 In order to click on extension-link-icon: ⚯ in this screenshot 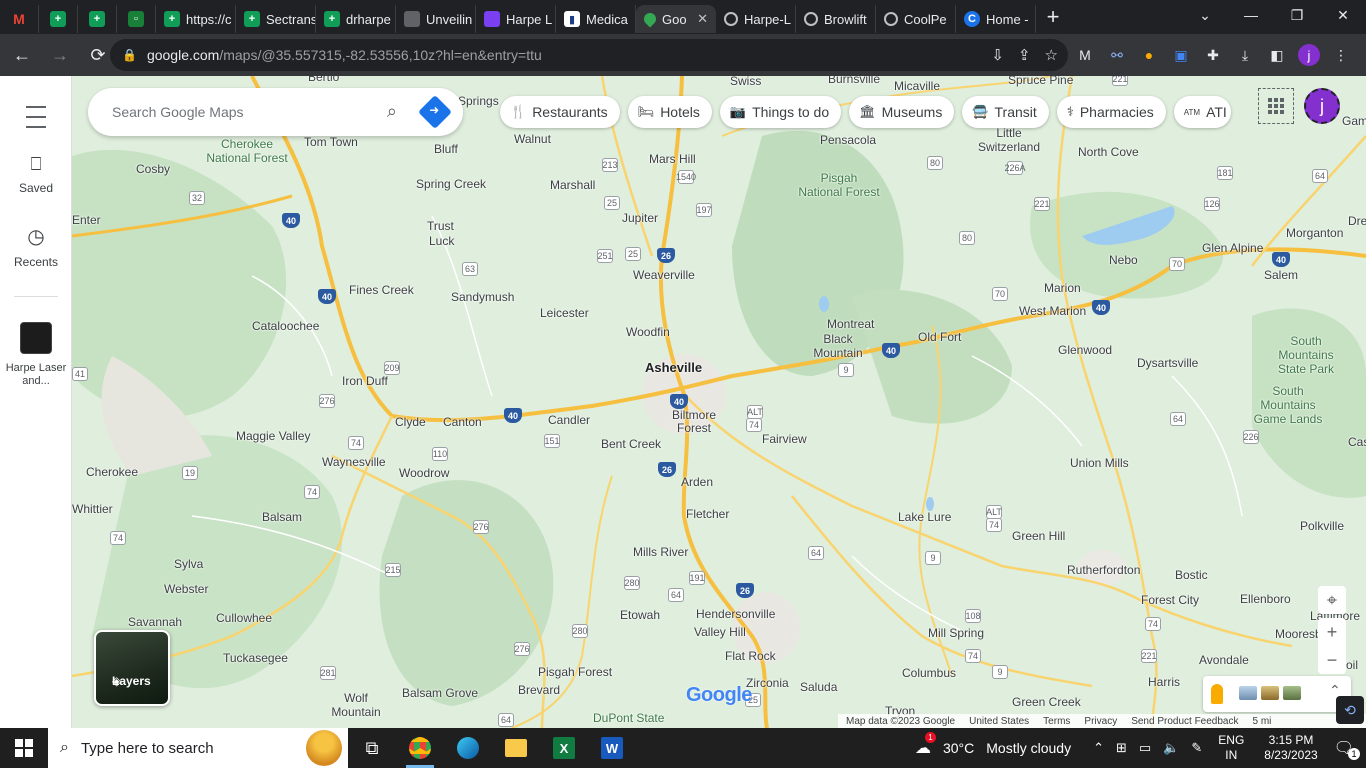, I will do `click(1117, 55)`.